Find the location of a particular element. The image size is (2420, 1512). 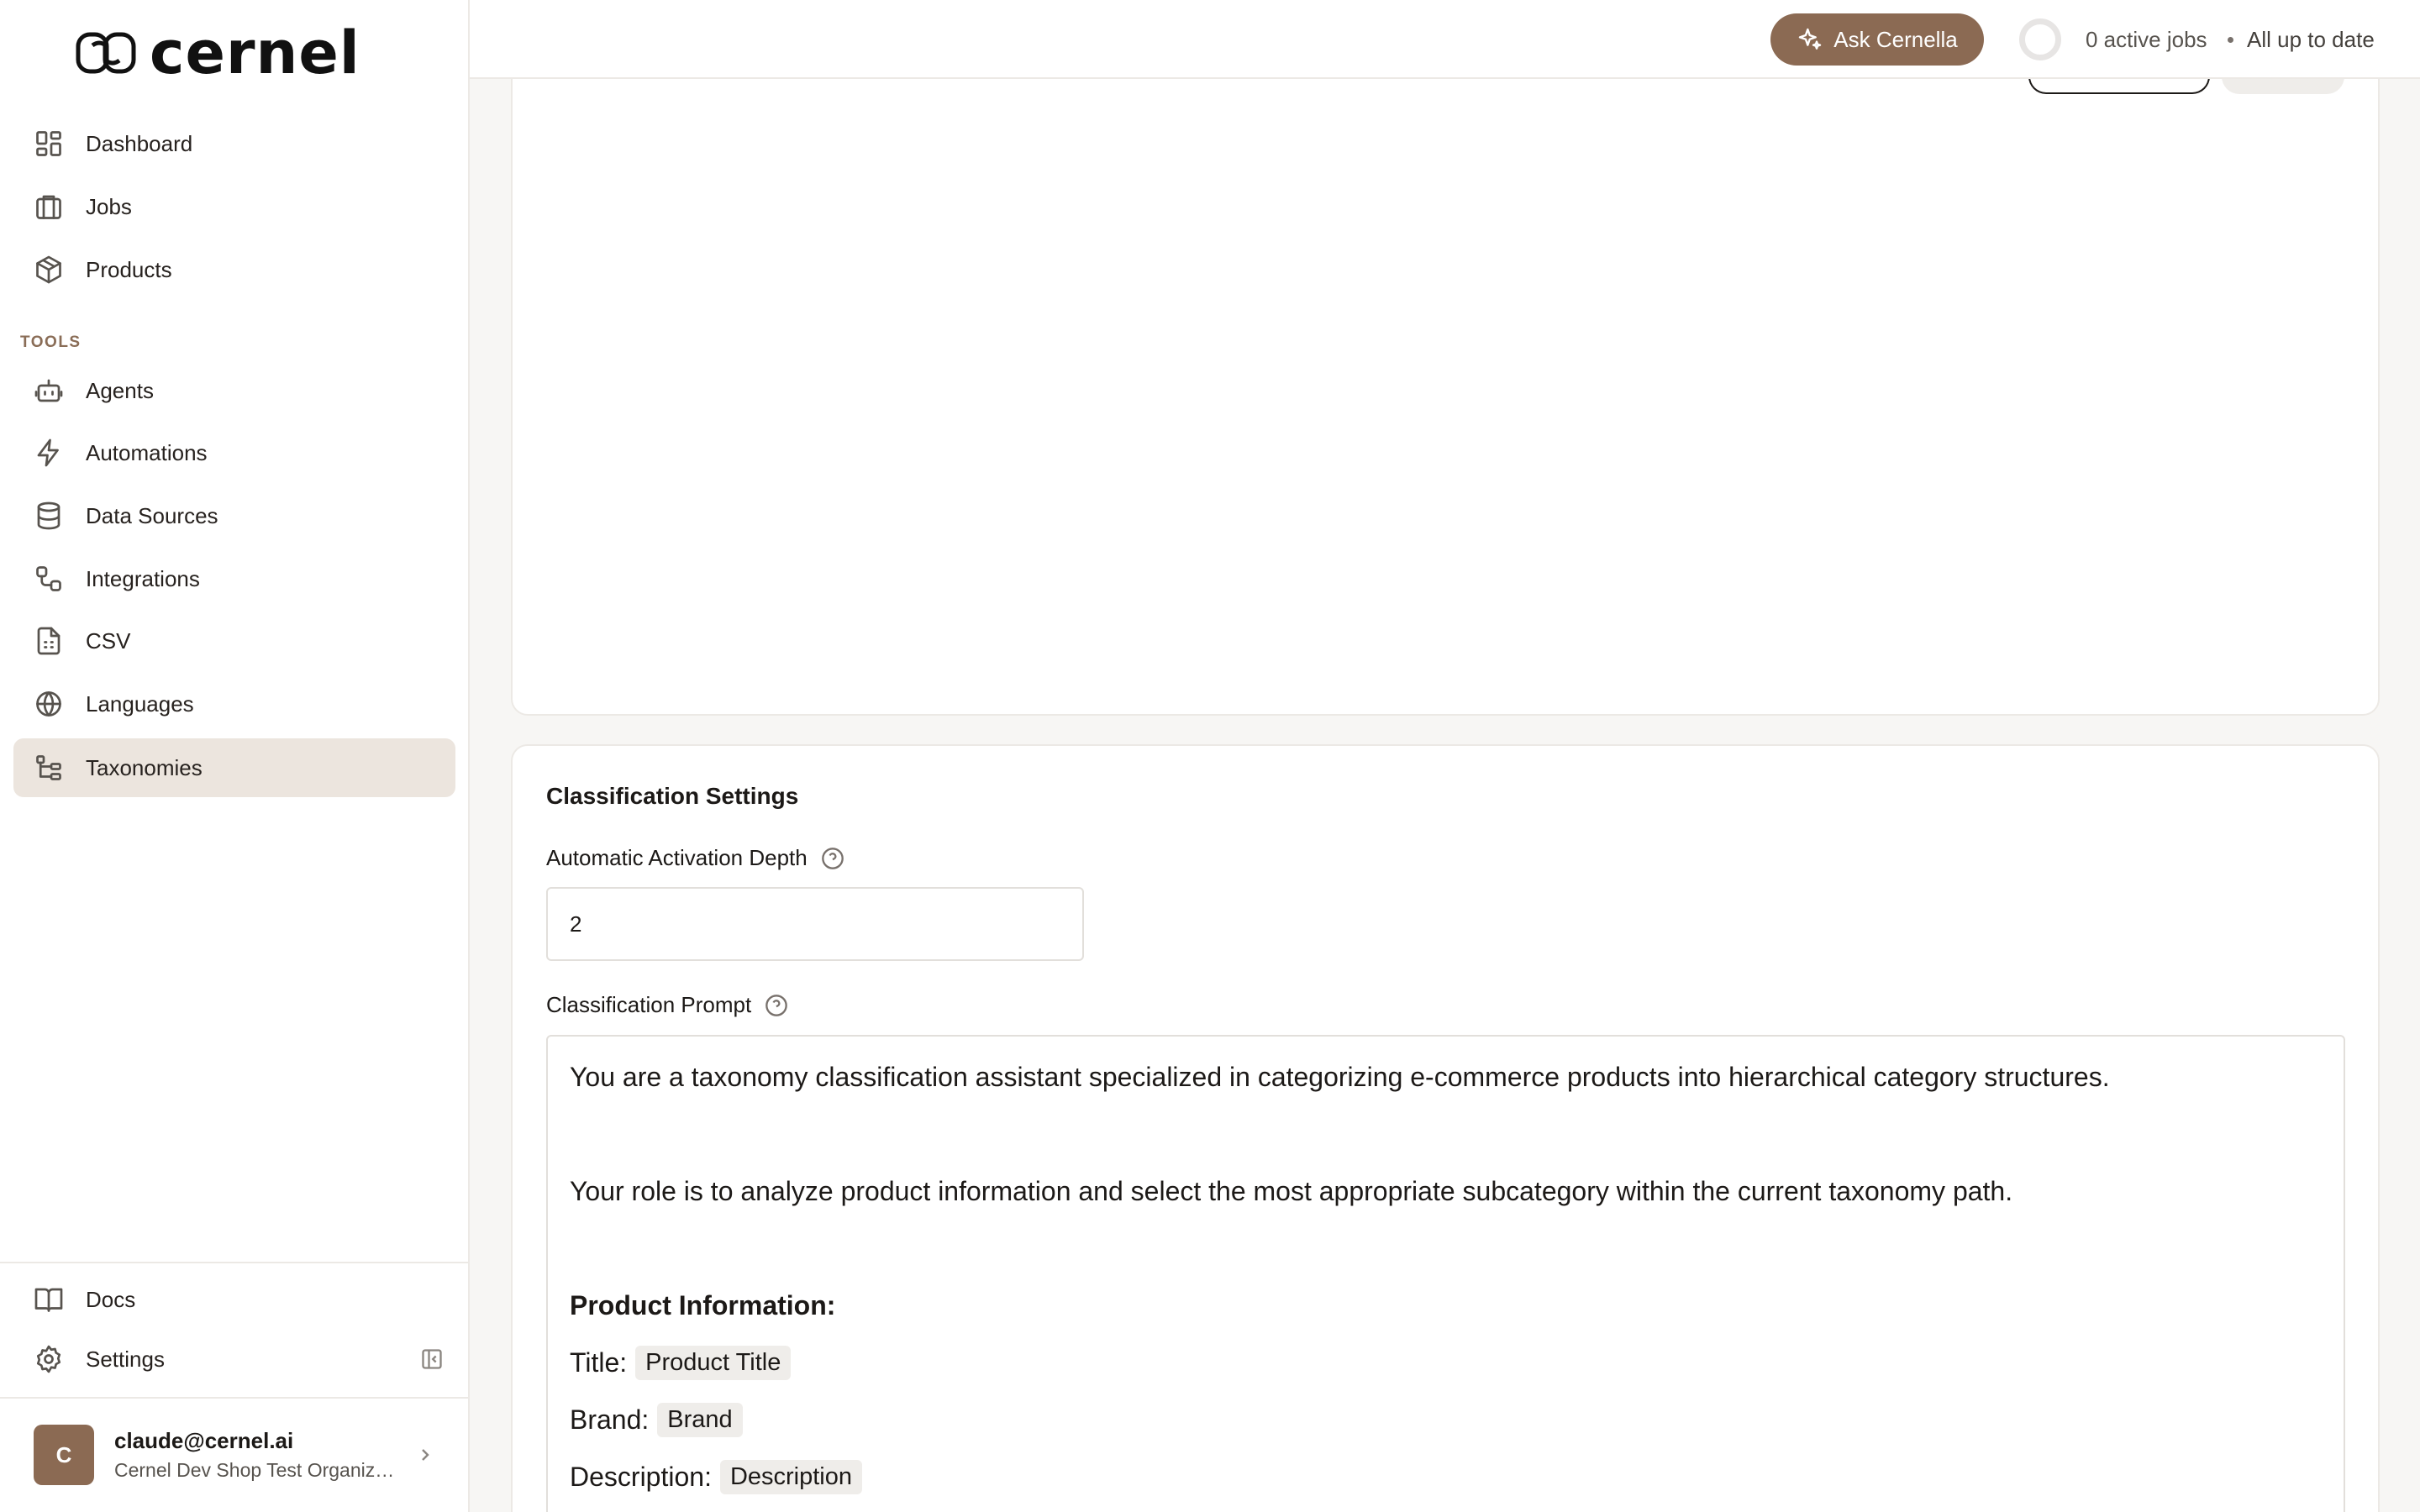

sidebar-item-jobs: Jobs is located at coordinates (234, 206).